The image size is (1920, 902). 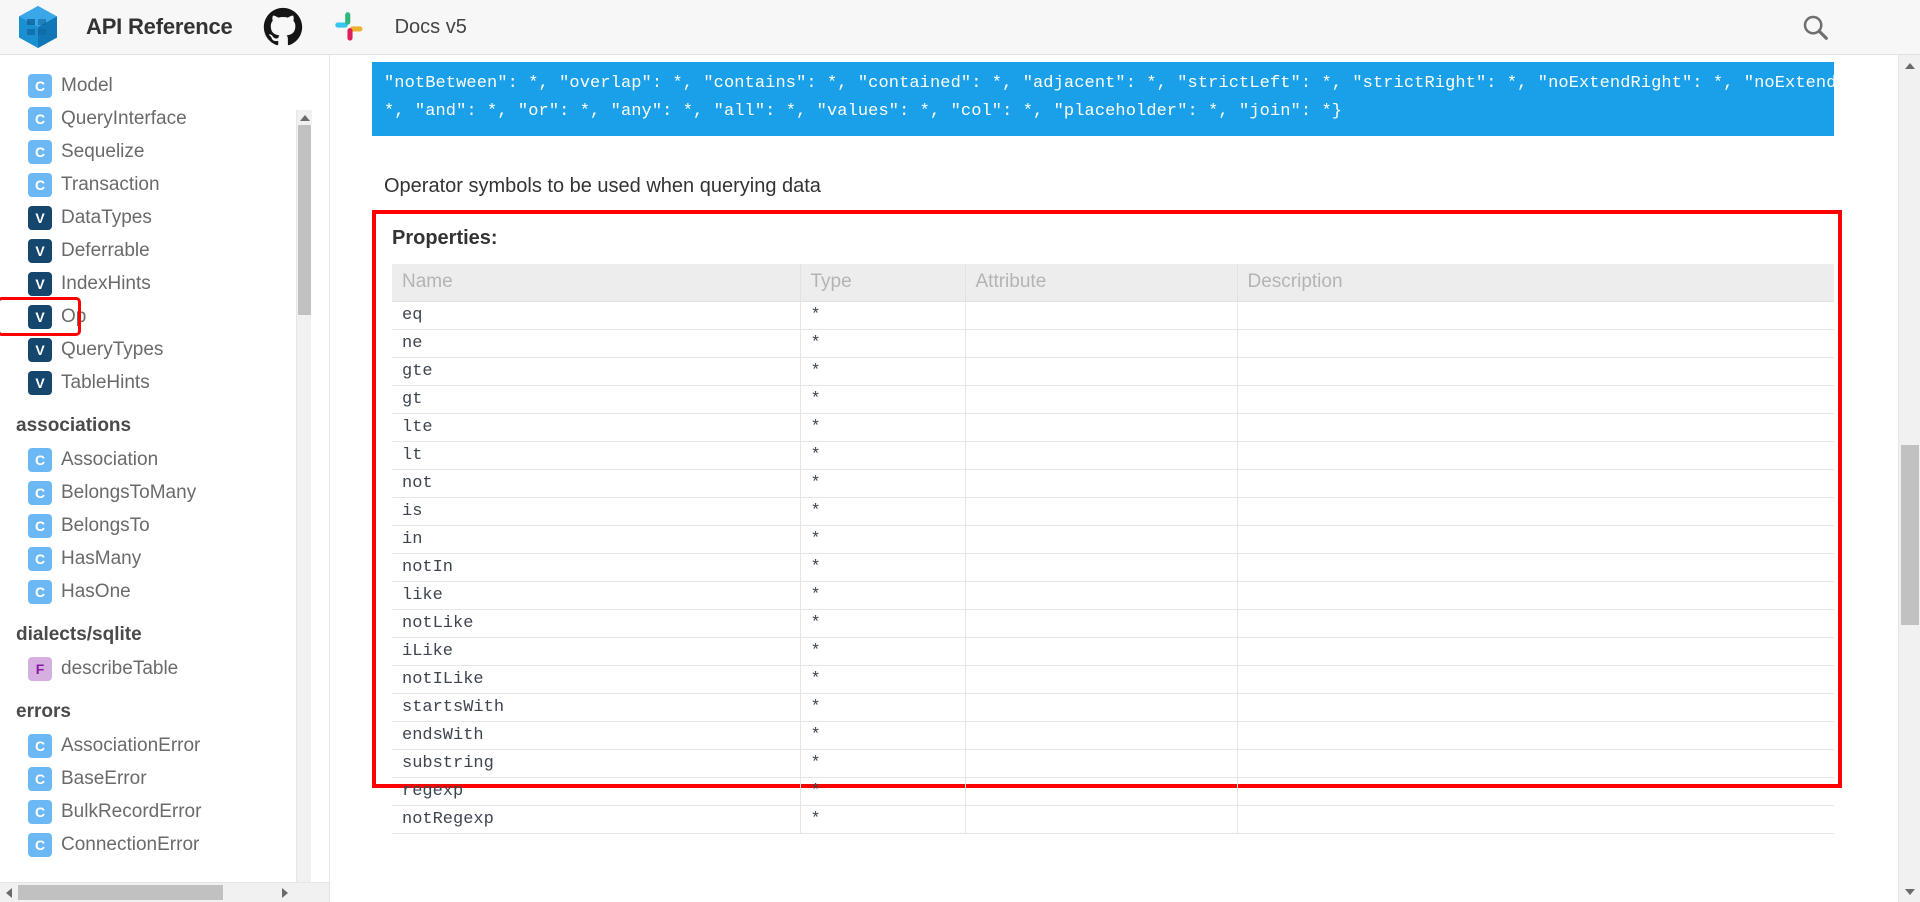 I want to click on sidebar-item-belongsto: C BelongsTo, so click(x=156, y=525).